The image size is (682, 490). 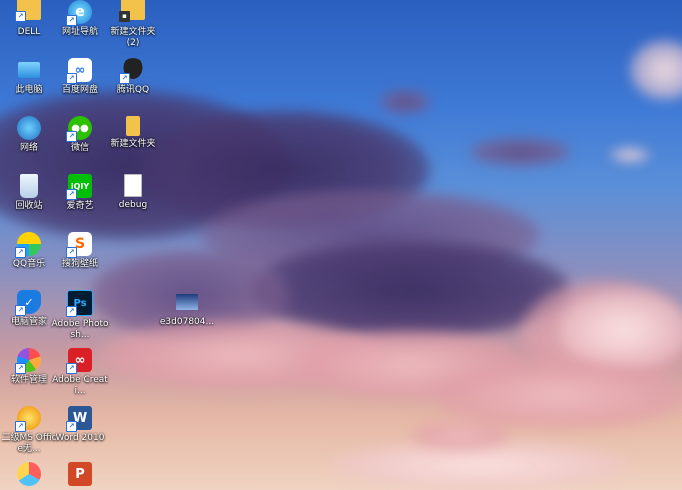 What do you see at coordinates (79, 148) in the screenshot?
I see `desktop-icon-label: 微信` at bounding box center [79, 148].